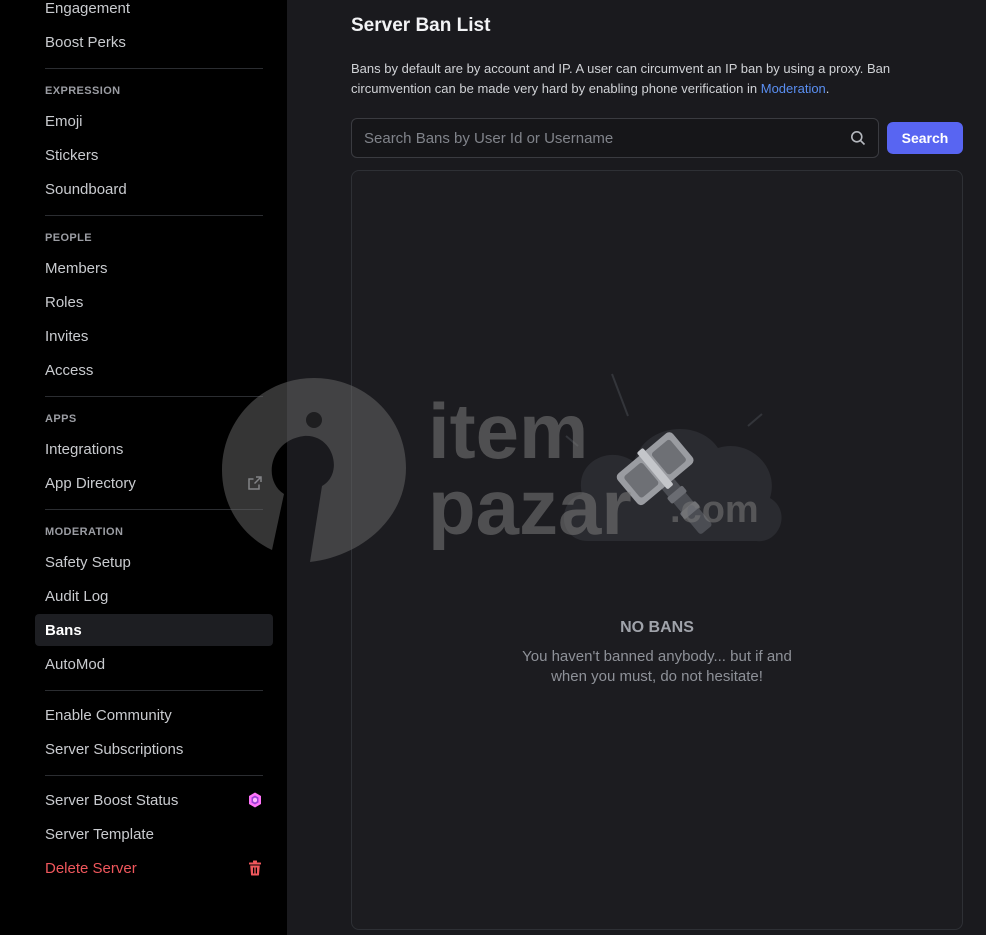  Describe the element at coordinates (154, 370) in the screenshot. I see `sidebar-item-access: Access` at that location.